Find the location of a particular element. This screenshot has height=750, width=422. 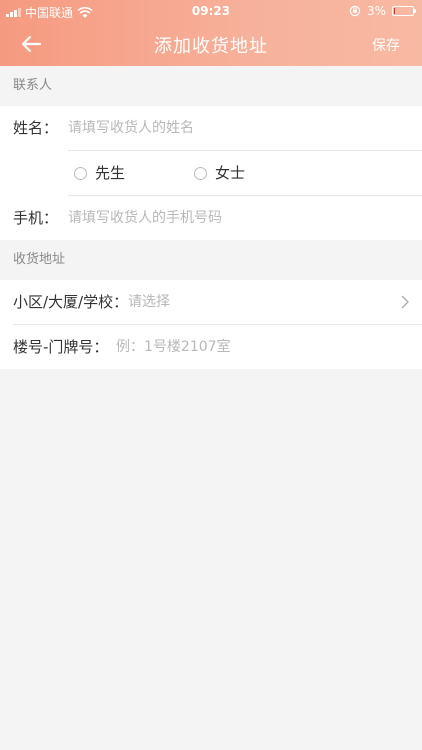

name-row: 姓名： is located at coordinates (211, 128).